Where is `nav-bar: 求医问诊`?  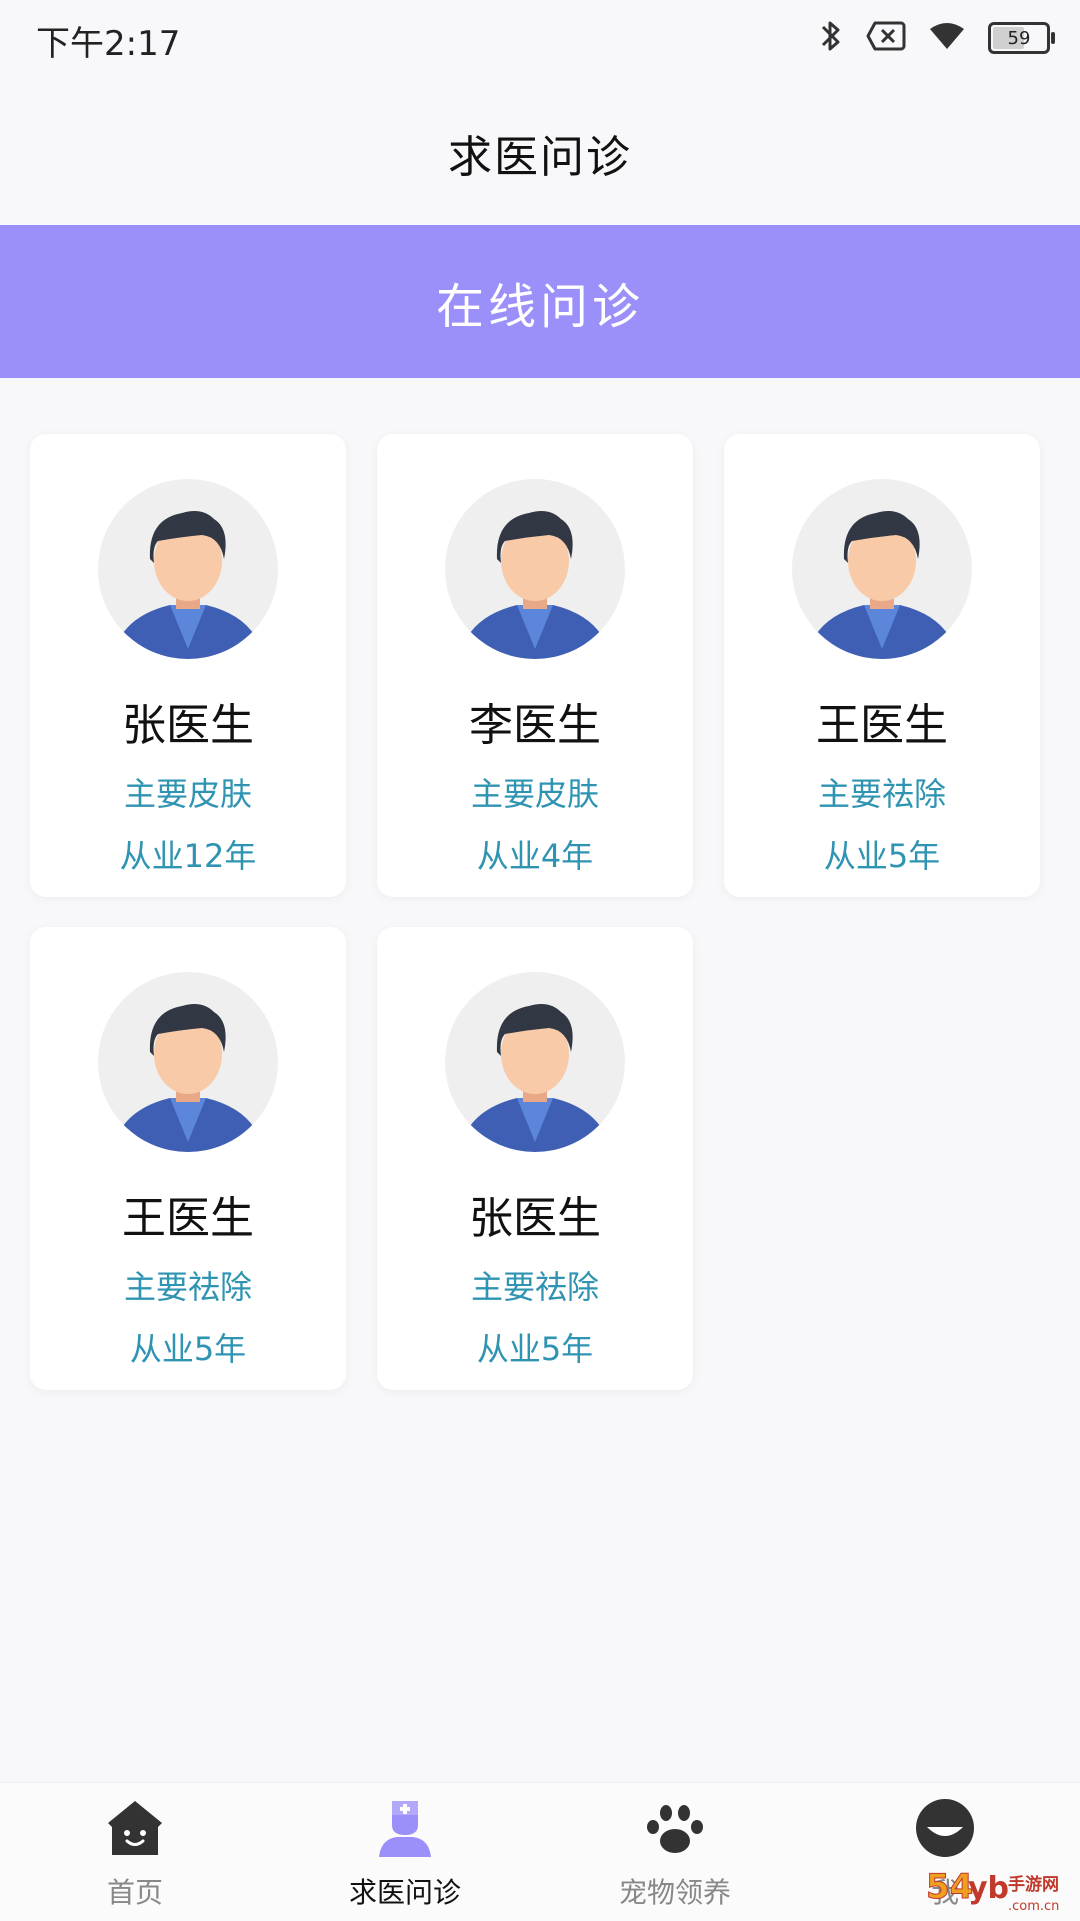
nav-bar: 求医问诊 is located at coordinates (540, 152).